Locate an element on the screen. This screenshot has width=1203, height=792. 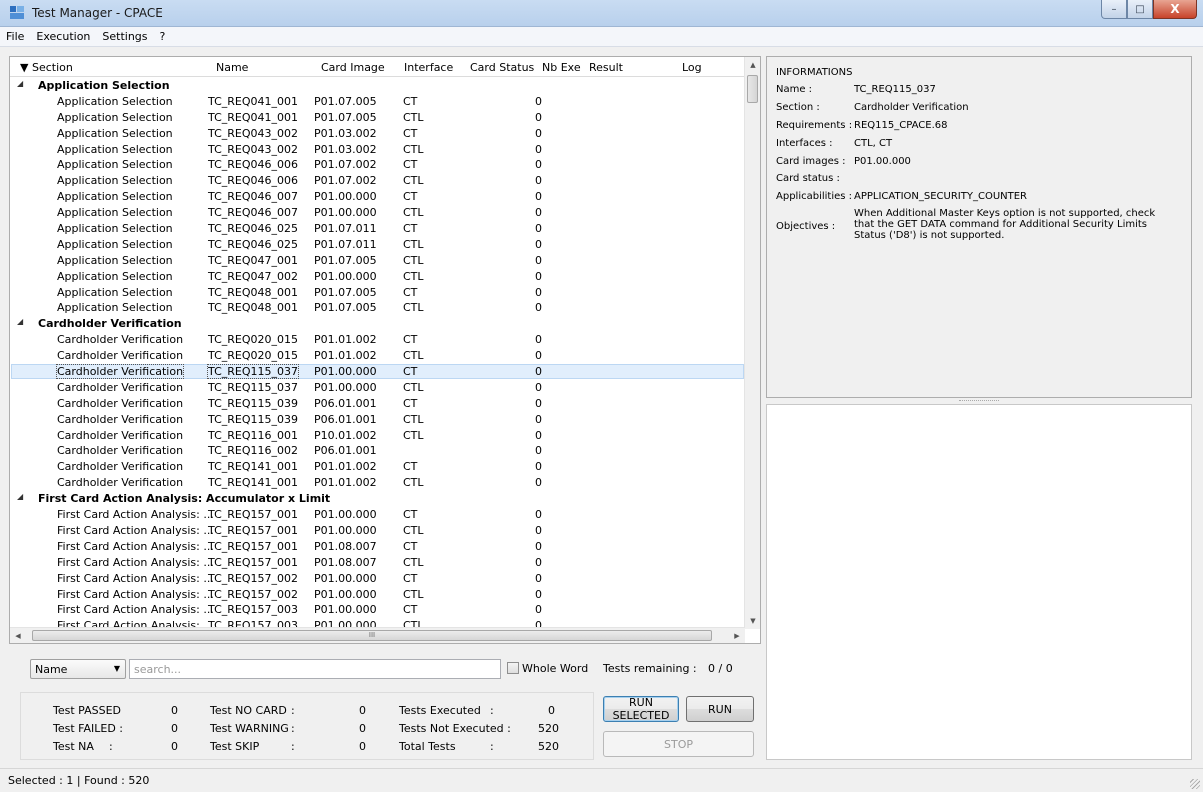
info-value: TC_REQ115_037 is located at coordinates (895, 89).